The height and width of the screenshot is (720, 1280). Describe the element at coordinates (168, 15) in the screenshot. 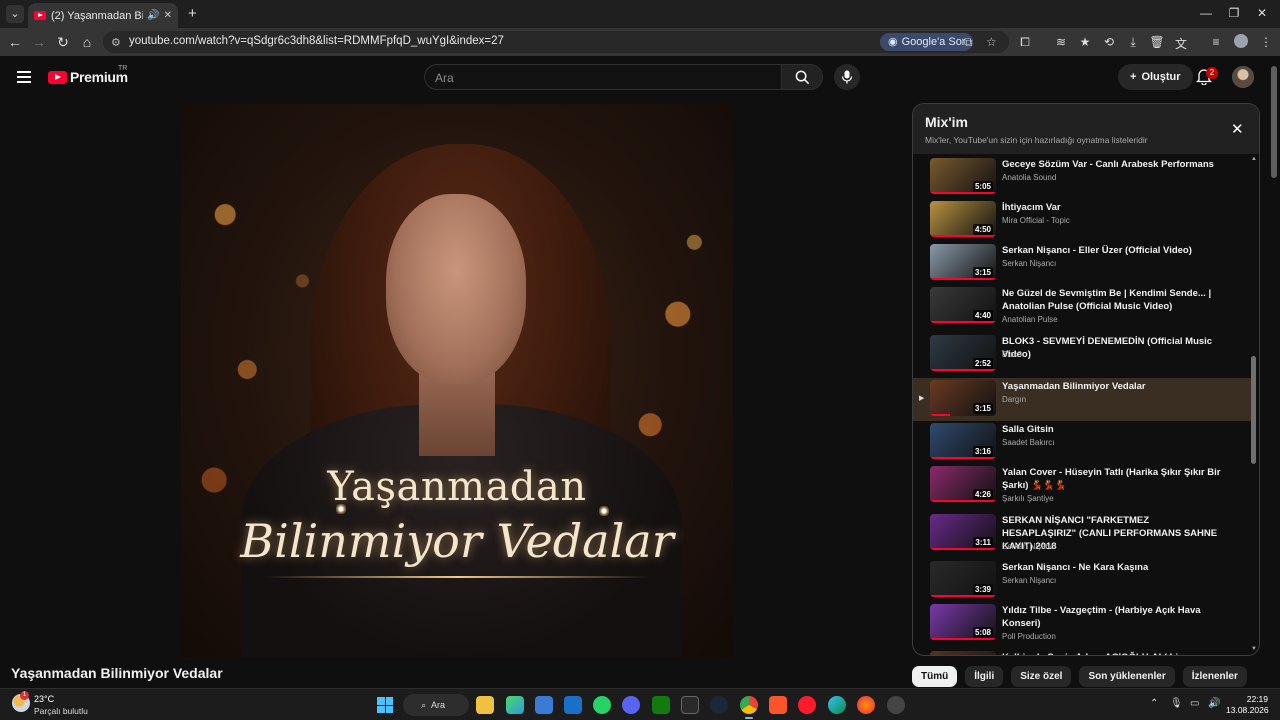

I see `close-tab-icon: ✕` at that location.